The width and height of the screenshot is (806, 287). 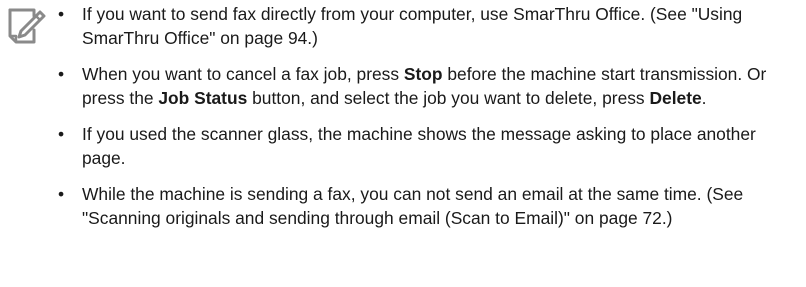 What do you see at coordinates (423, 74) in the screenshot?
I see `stop-button-label: Stop` at bounding box center [423, 74].